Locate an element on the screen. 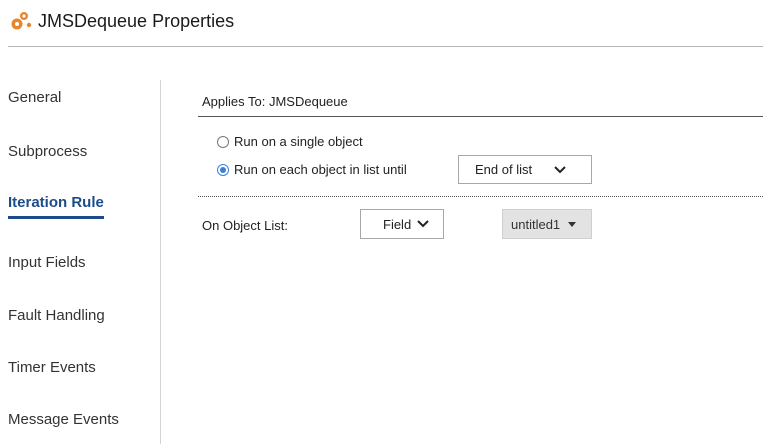 The height and width of the screenshot is (444, 763). sidebar-item-label: Timer Events is located at coordinates (52, 367).